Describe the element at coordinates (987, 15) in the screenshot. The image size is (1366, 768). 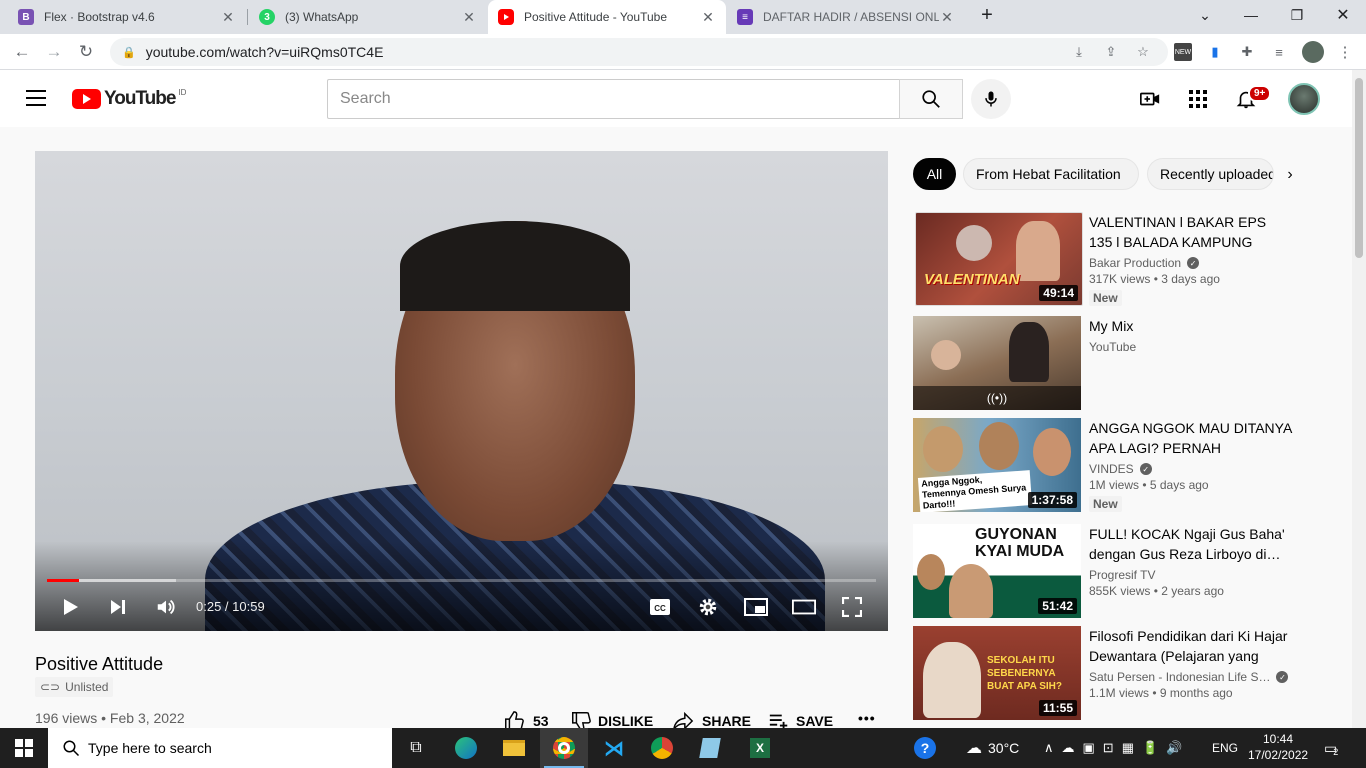
I see `new-tab-button: +` at that location.